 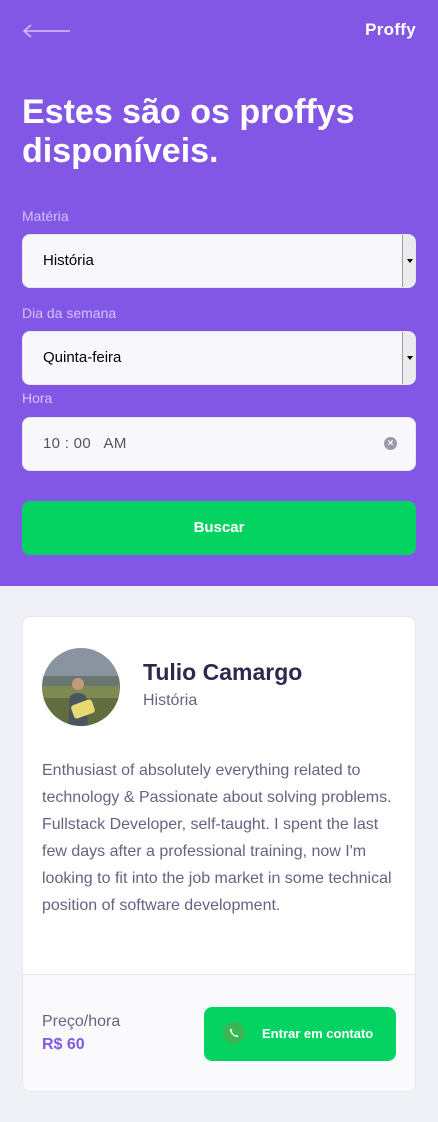 What do you see at coordinates (47, 31) in the screenshot?
I see `arrow-left-icon` at bounding box center [47, 31].